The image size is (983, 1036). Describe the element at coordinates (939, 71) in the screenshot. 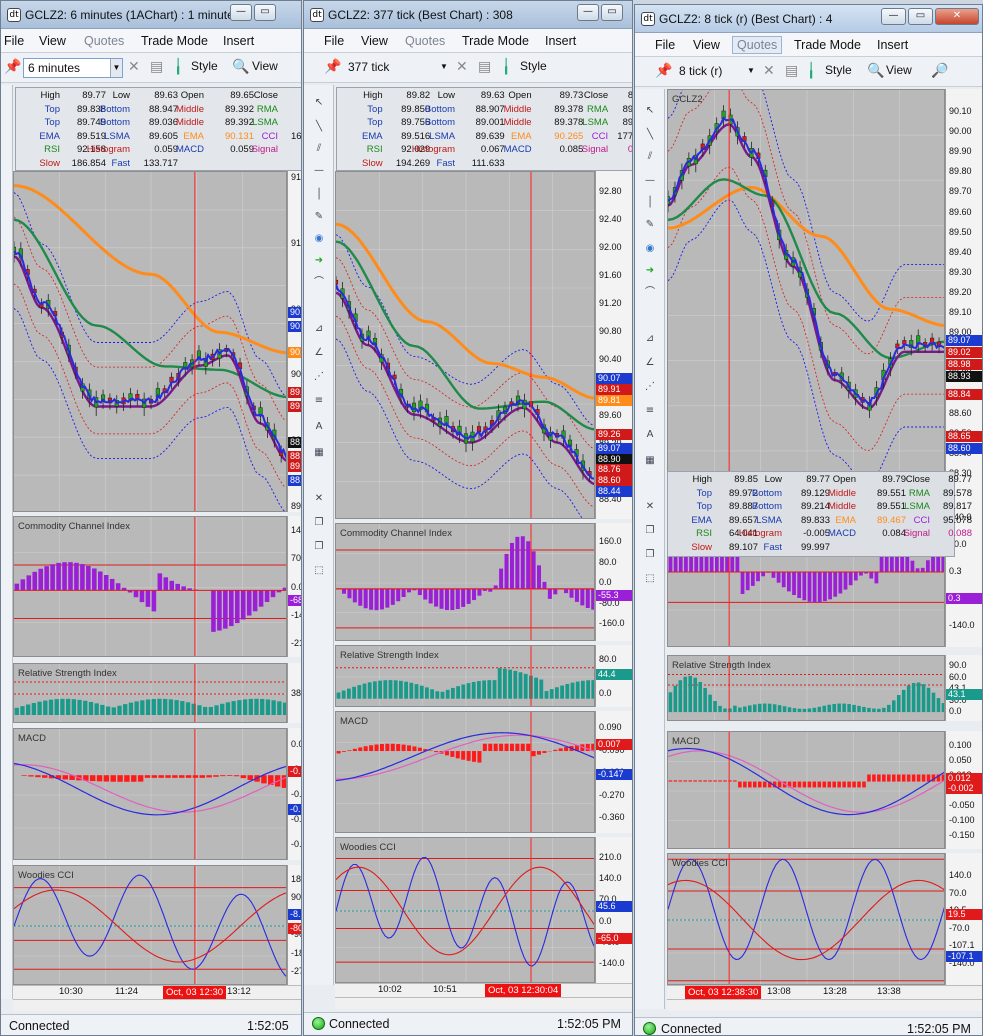

I see `zoom-icon: 🔎` at that location.